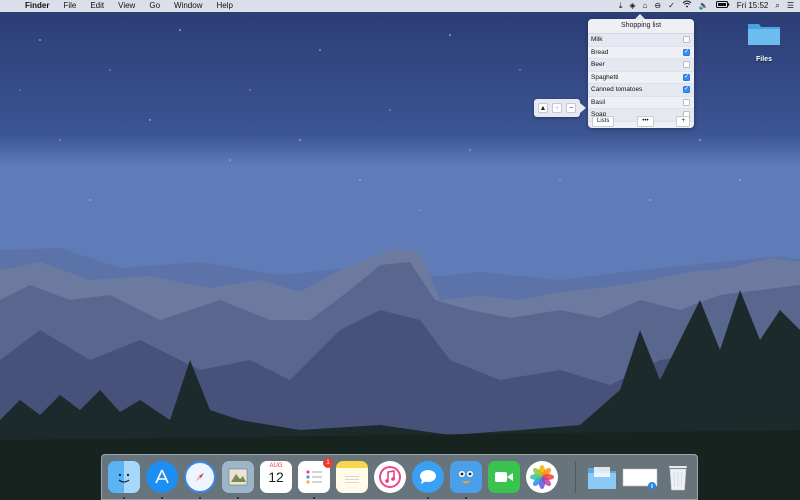 The image size is (800, 500). What do you see at coordinates (617, 90) in the screenshot?
I see `shopping-item-label: Canned tomatoes` at bounding box center [617, 90].